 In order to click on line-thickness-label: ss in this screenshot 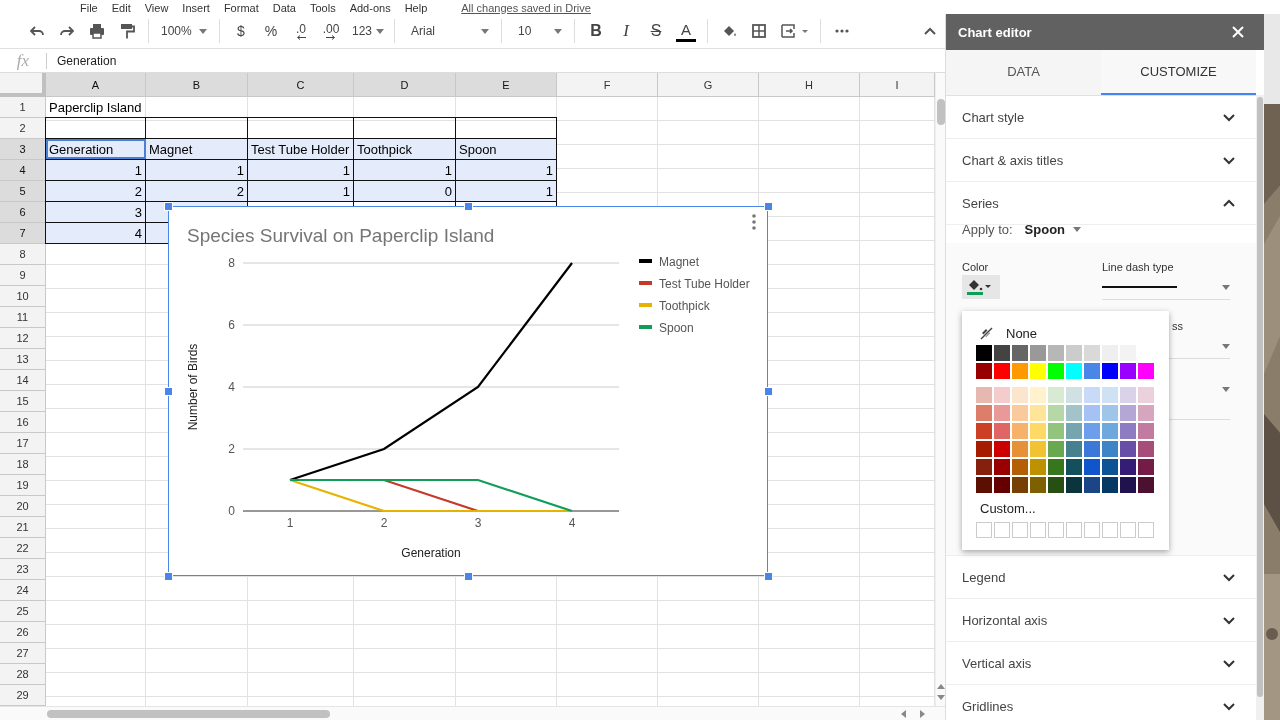, I will do `click(1177, 326)`.